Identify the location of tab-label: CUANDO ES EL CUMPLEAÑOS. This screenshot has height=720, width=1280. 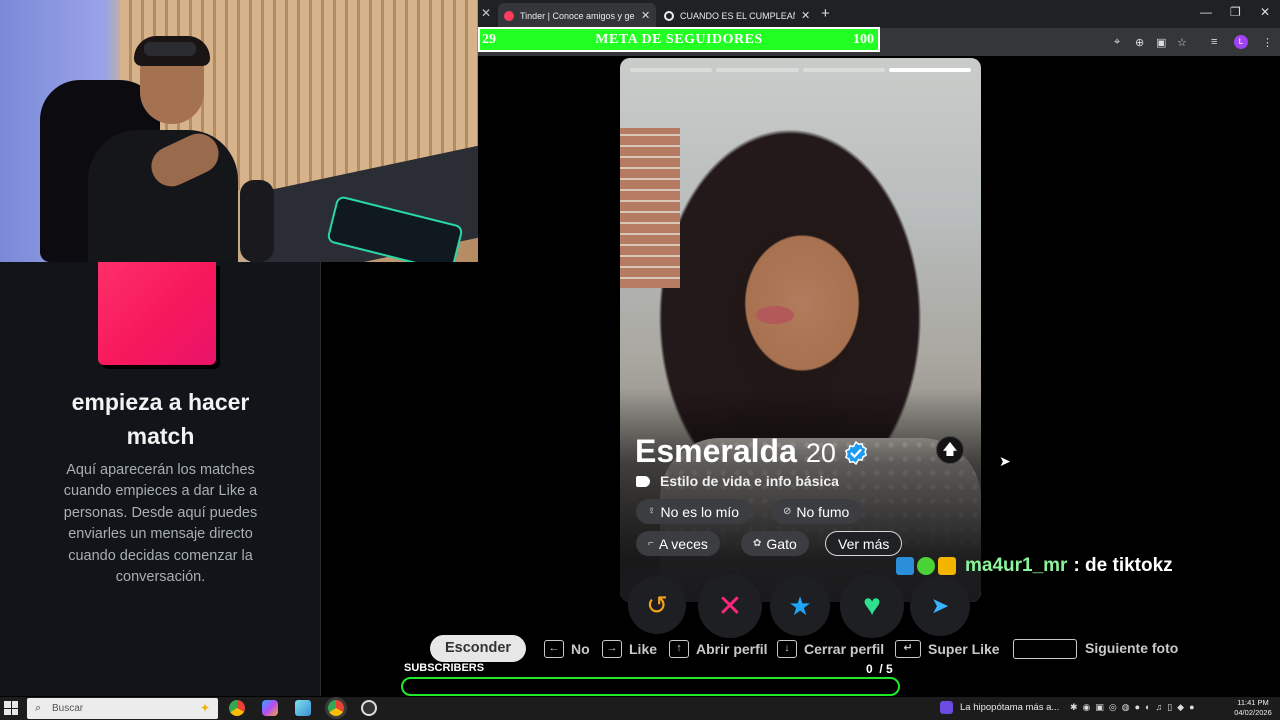
(737, 15).